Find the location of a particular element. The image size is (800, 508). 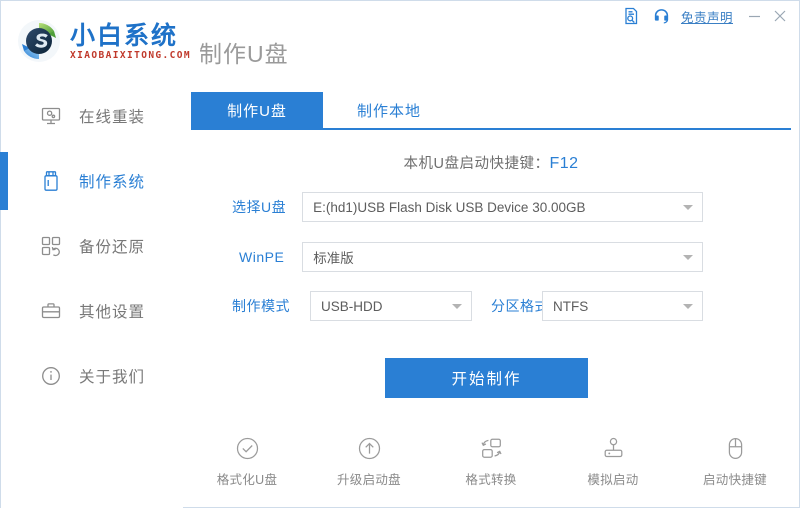

boot-hotkey-label: 本机U盘启动快捷键： is located at coordinates (476, 164).